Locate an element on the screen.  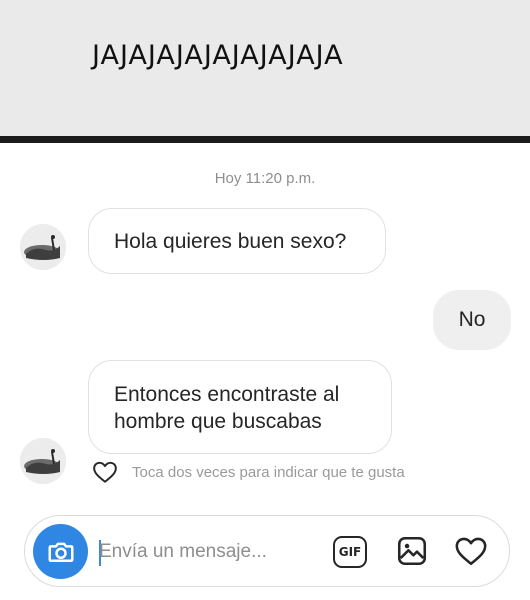
heart-icon is located at coordinates (471, 551).